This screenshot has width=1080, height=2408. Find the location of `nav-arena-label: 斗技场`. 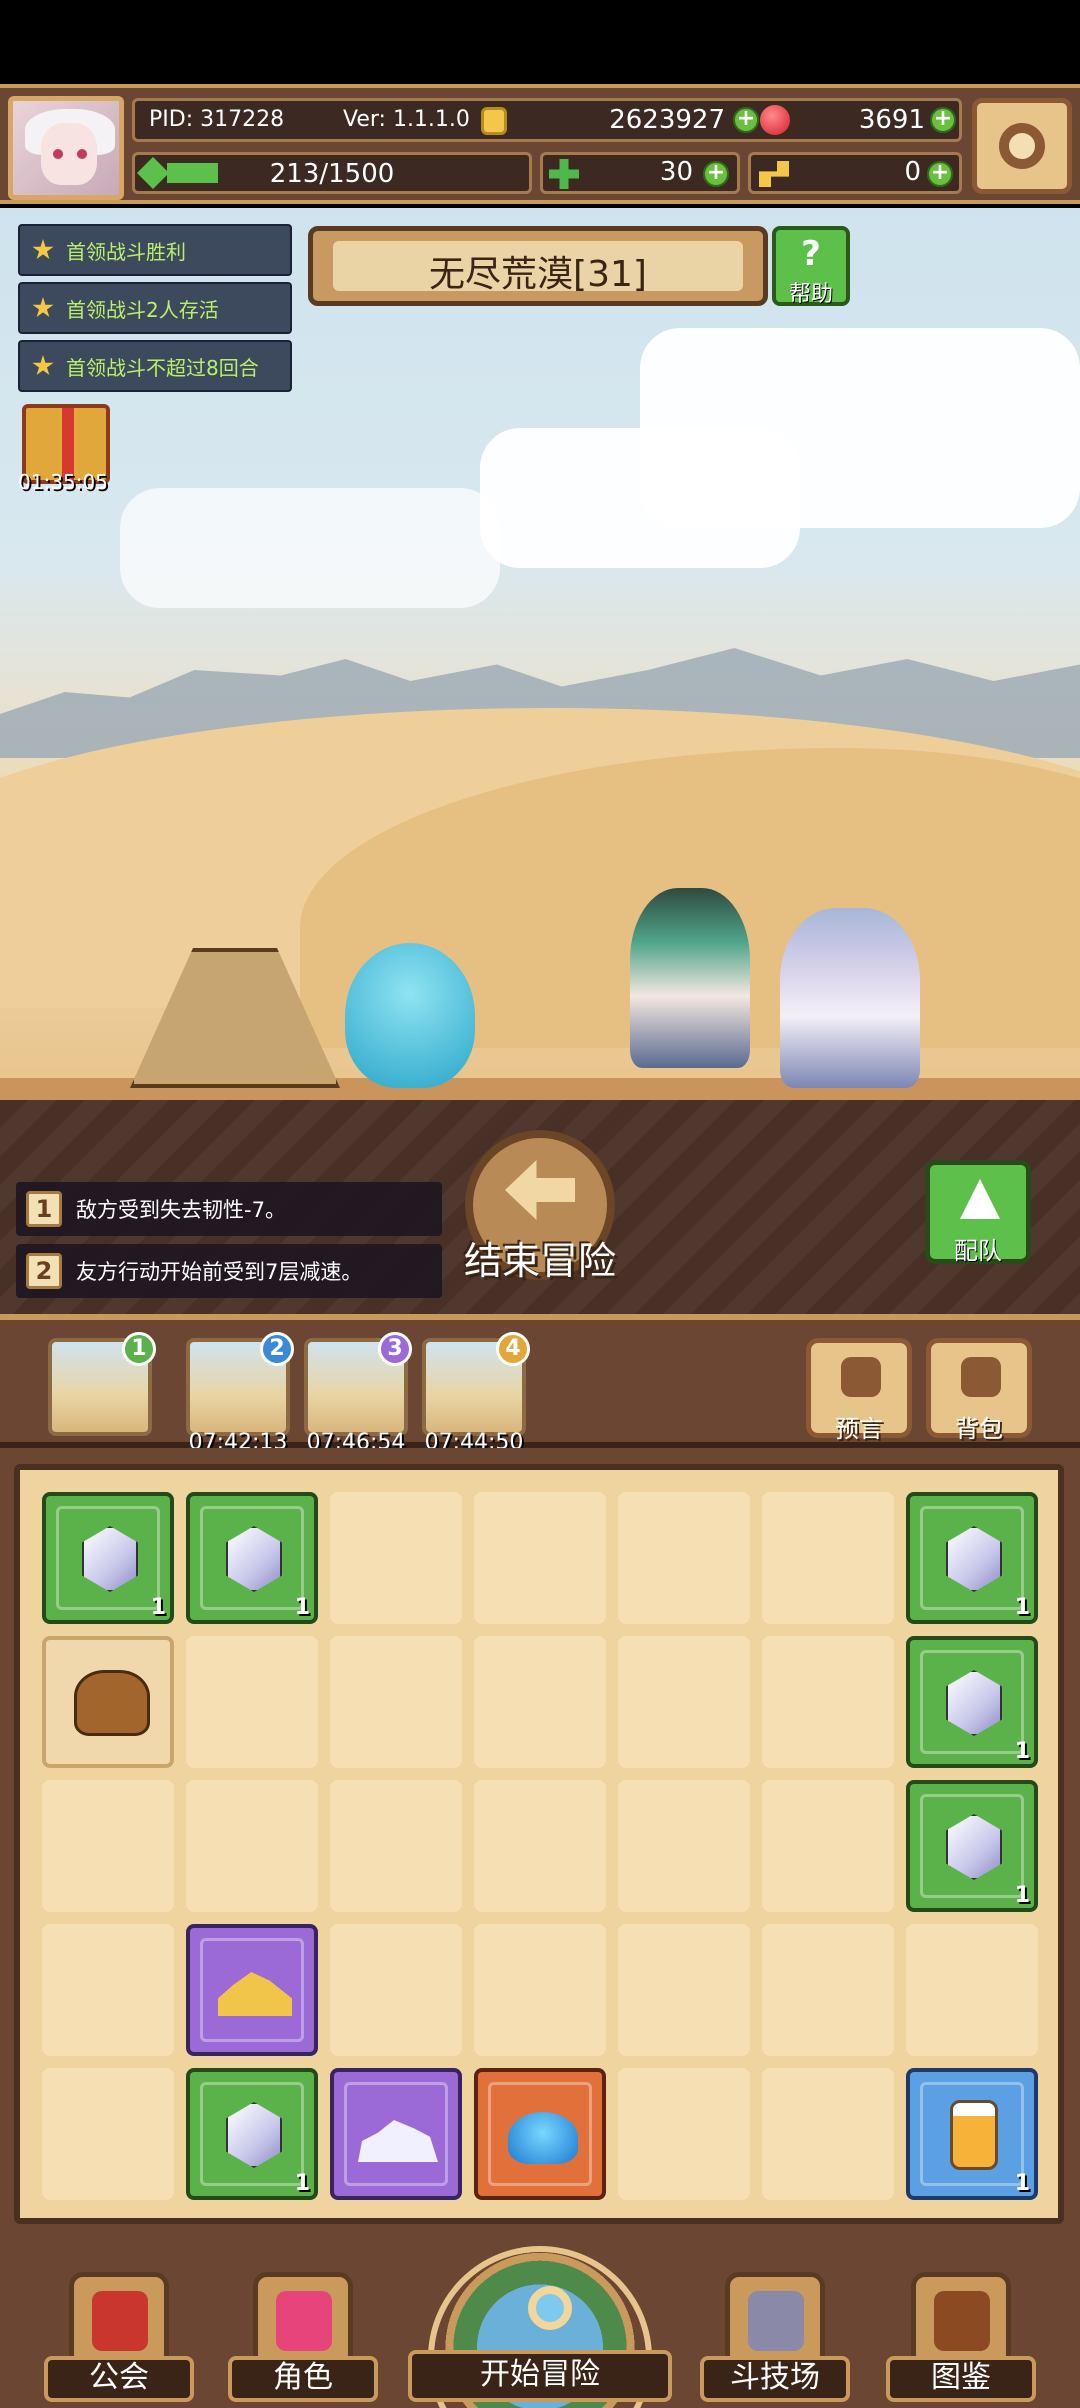

nav-arena-label: 斗技场 is located at coordinates (775, 2379).